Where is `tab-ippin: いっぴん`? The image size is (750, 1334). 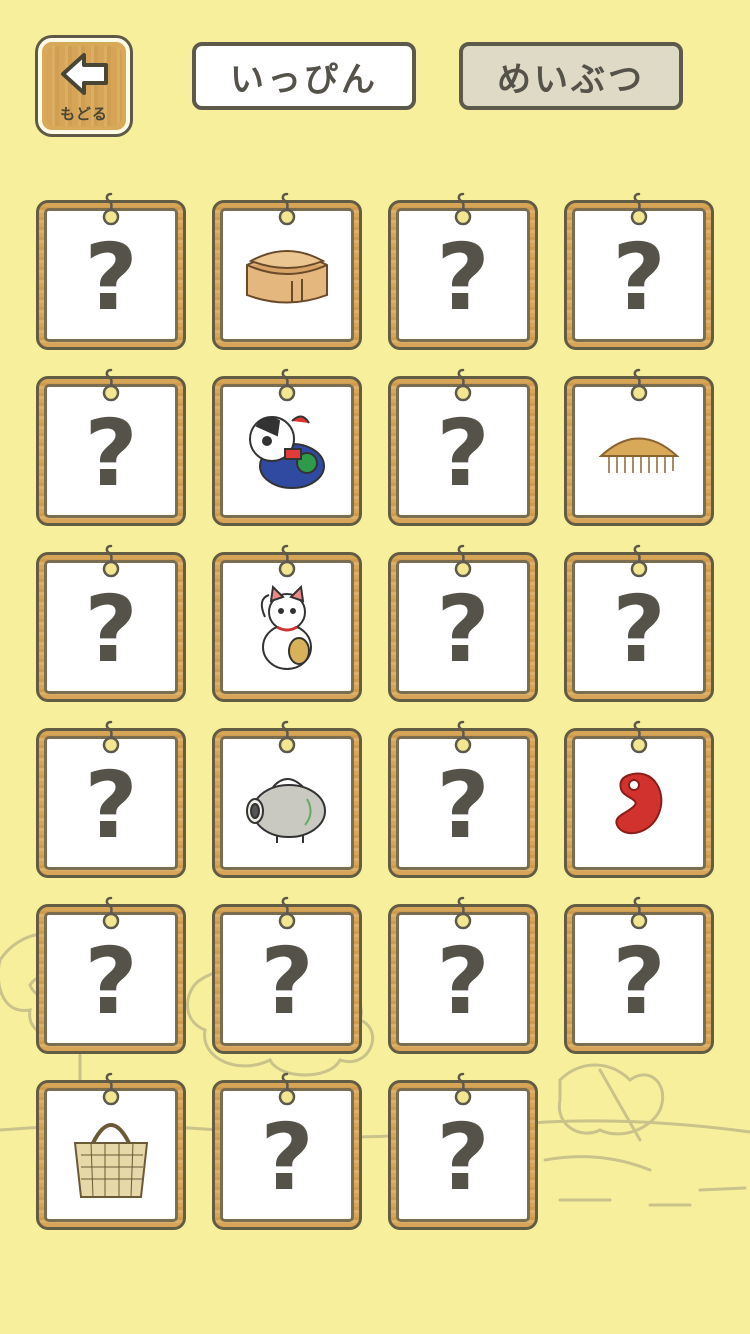 tab-ippin: いっぴん is located at coordinates (304, 76).